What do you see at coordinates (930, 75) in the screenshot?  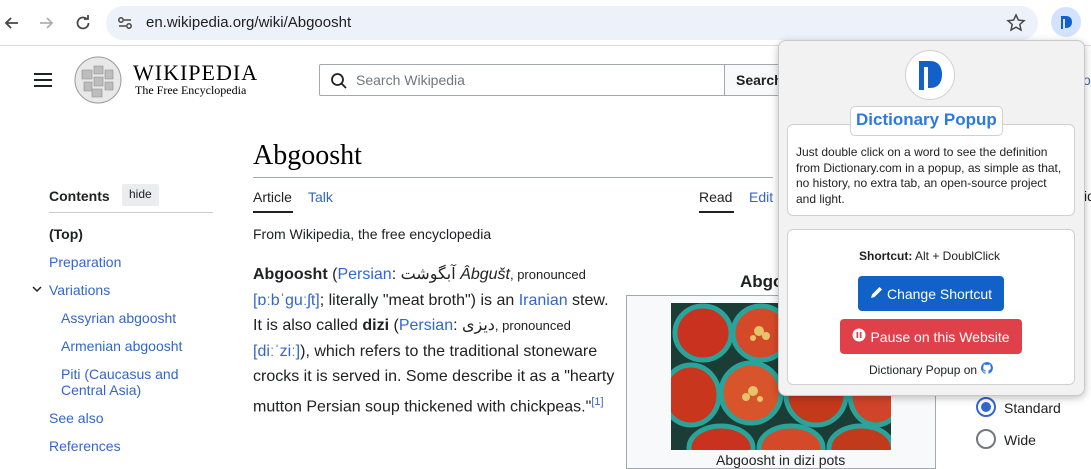 I see `dictionary-popup-logo` at bounding box center [930, 75].